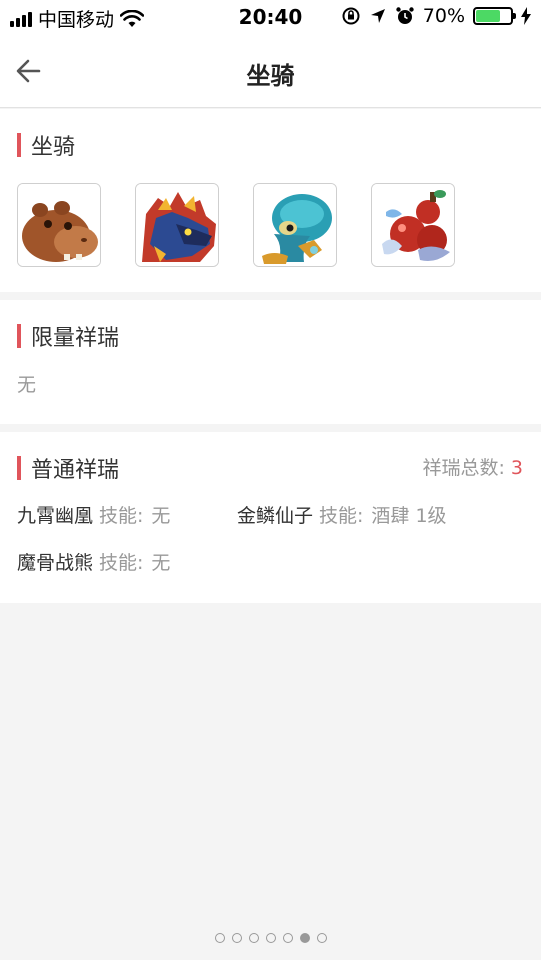 This screenshot has height=960, width=541. Describe the element at coordinates (405, 15) in the screenshot. I see `alarm-icon` at that location.